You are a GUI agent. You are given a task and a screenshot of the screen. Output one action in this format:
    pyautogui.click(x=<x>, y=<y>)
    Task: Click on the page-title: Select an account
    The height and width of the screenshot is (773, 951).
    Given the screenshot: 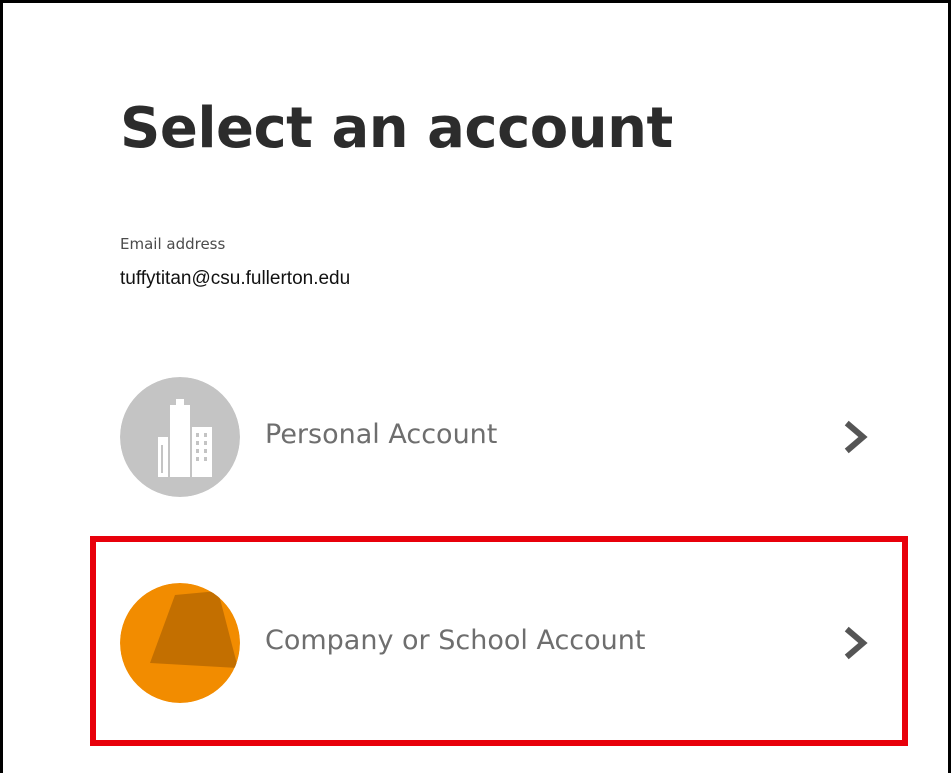 What is the action you would take?
    pyautogui.click(x=396, y=128)
    